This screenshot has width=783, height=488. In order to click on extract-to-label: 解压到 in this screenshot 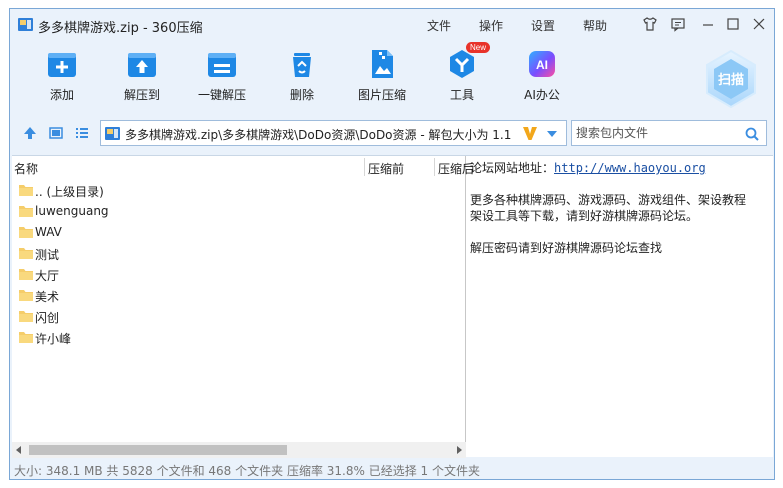, I will do `click(141, 95)`.